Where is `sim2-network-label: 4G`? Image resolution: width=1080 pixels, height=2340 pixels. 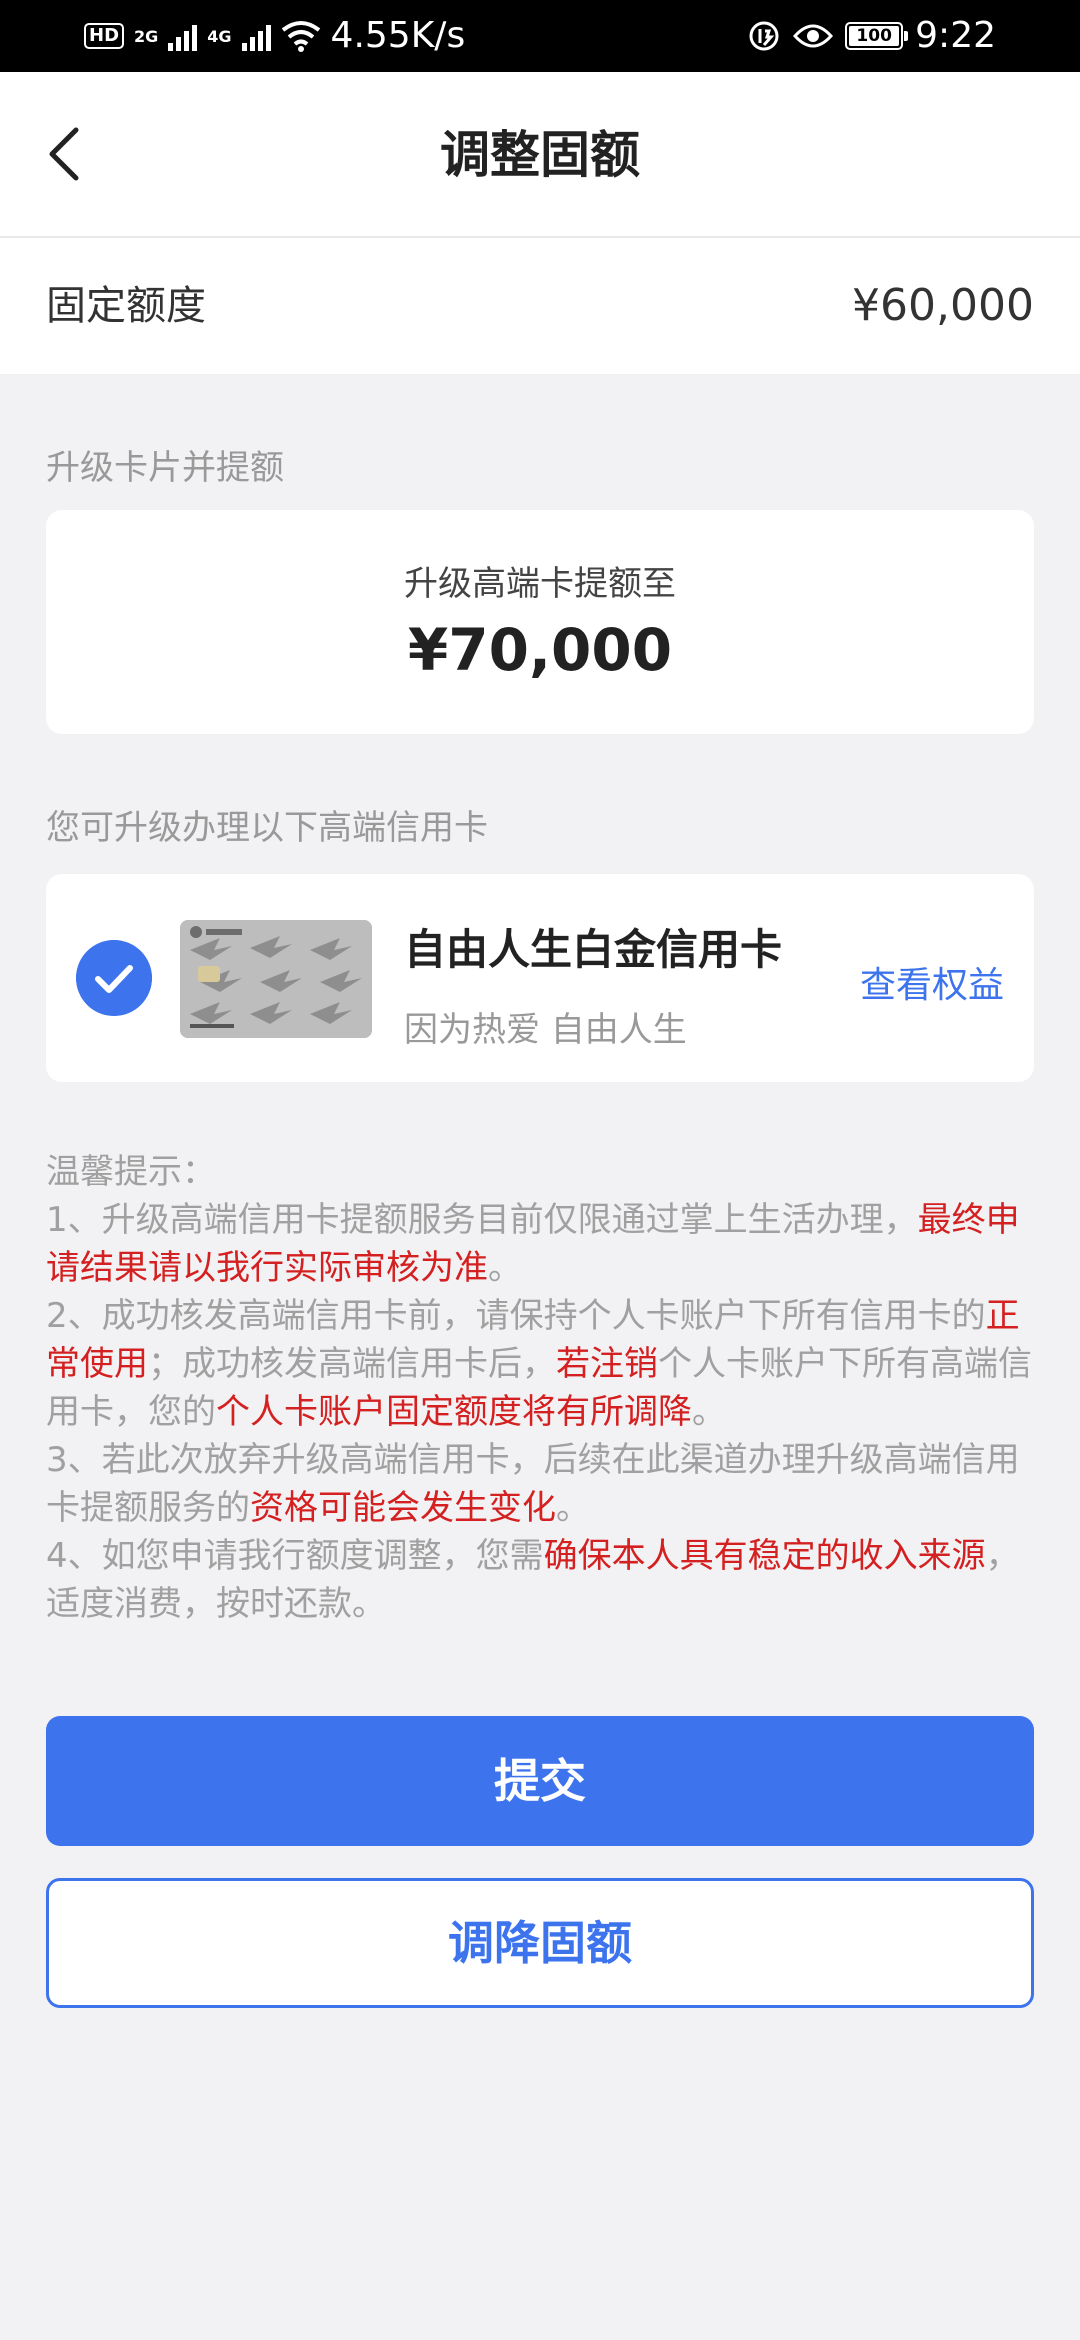 sim2-network-label: 4G is located at coordinates (219, 36).